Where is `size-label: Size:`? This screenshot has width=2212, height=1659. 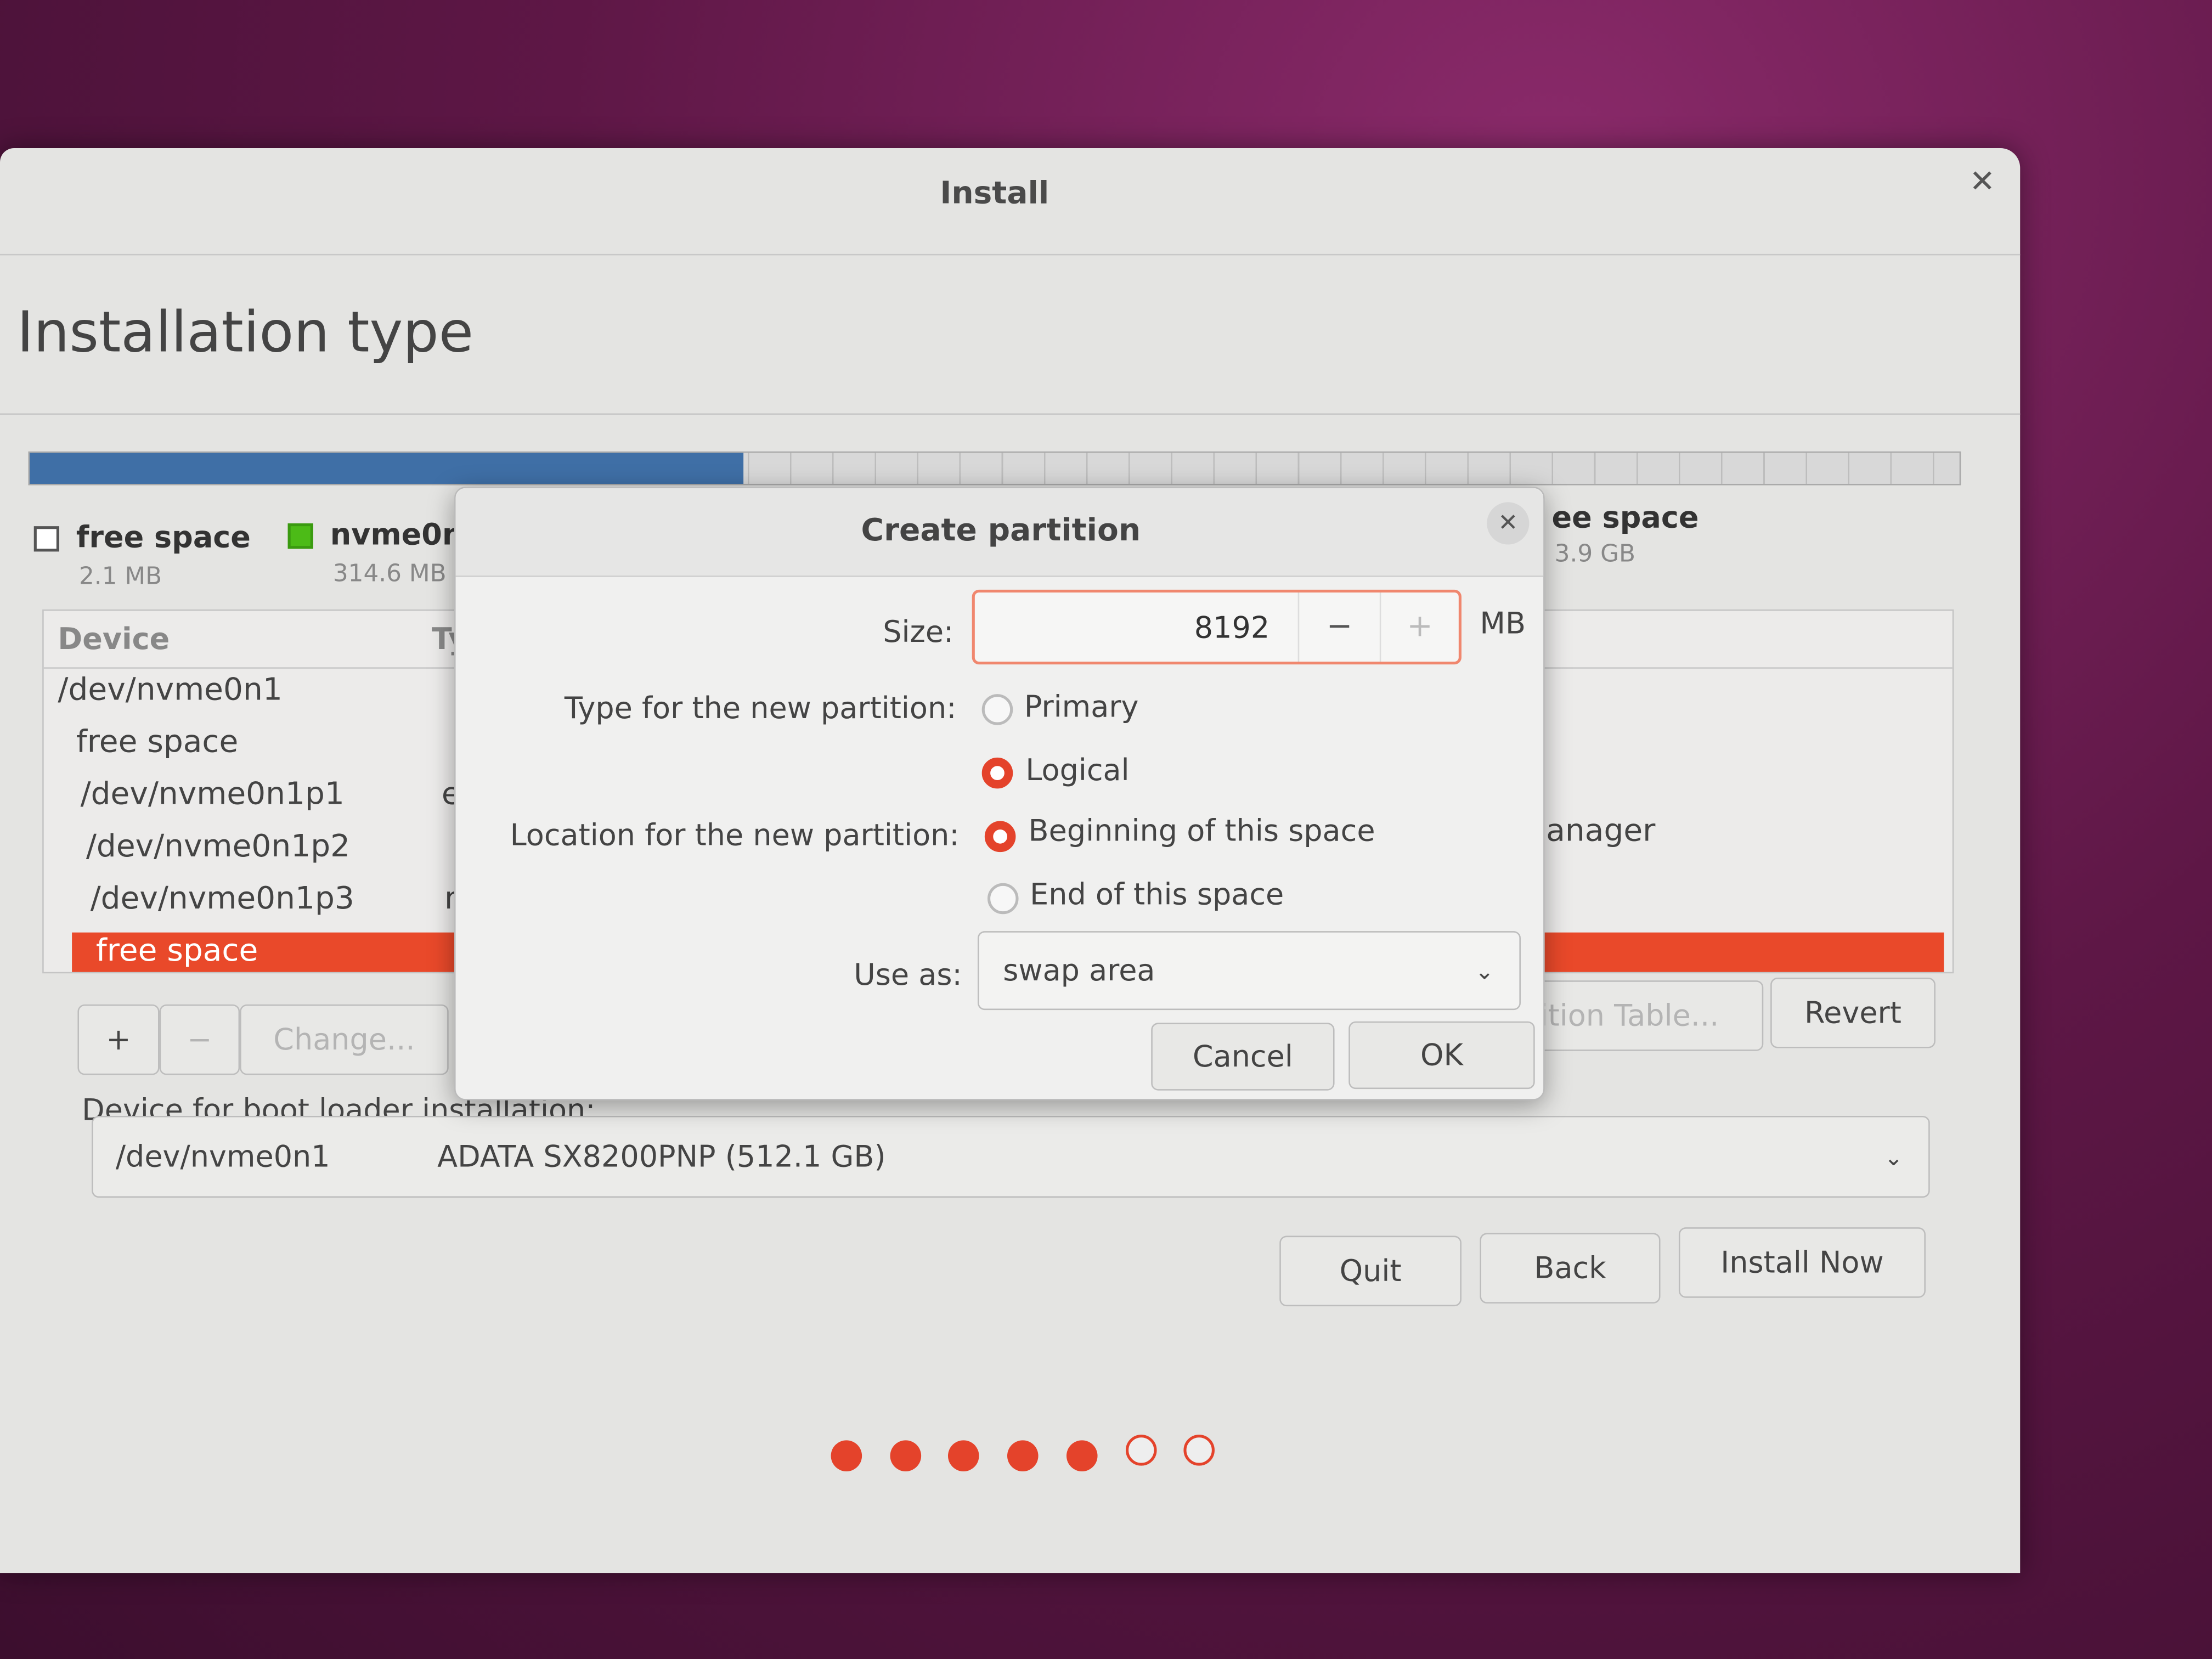
size-label: Size: is located at coordinates (919, 632).